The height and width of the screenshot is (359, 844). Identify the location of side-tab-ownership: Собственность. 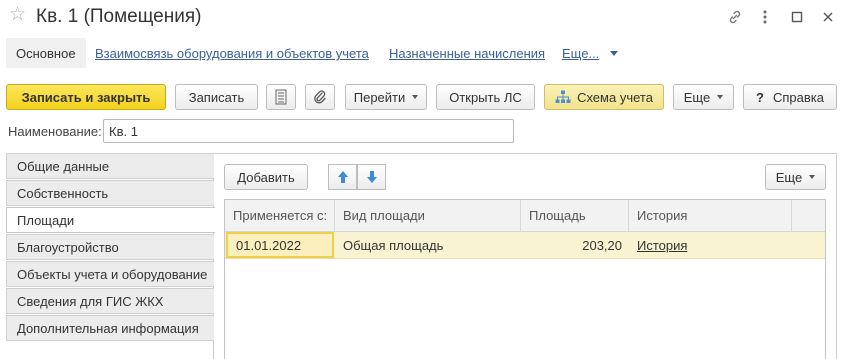
(110, 193).